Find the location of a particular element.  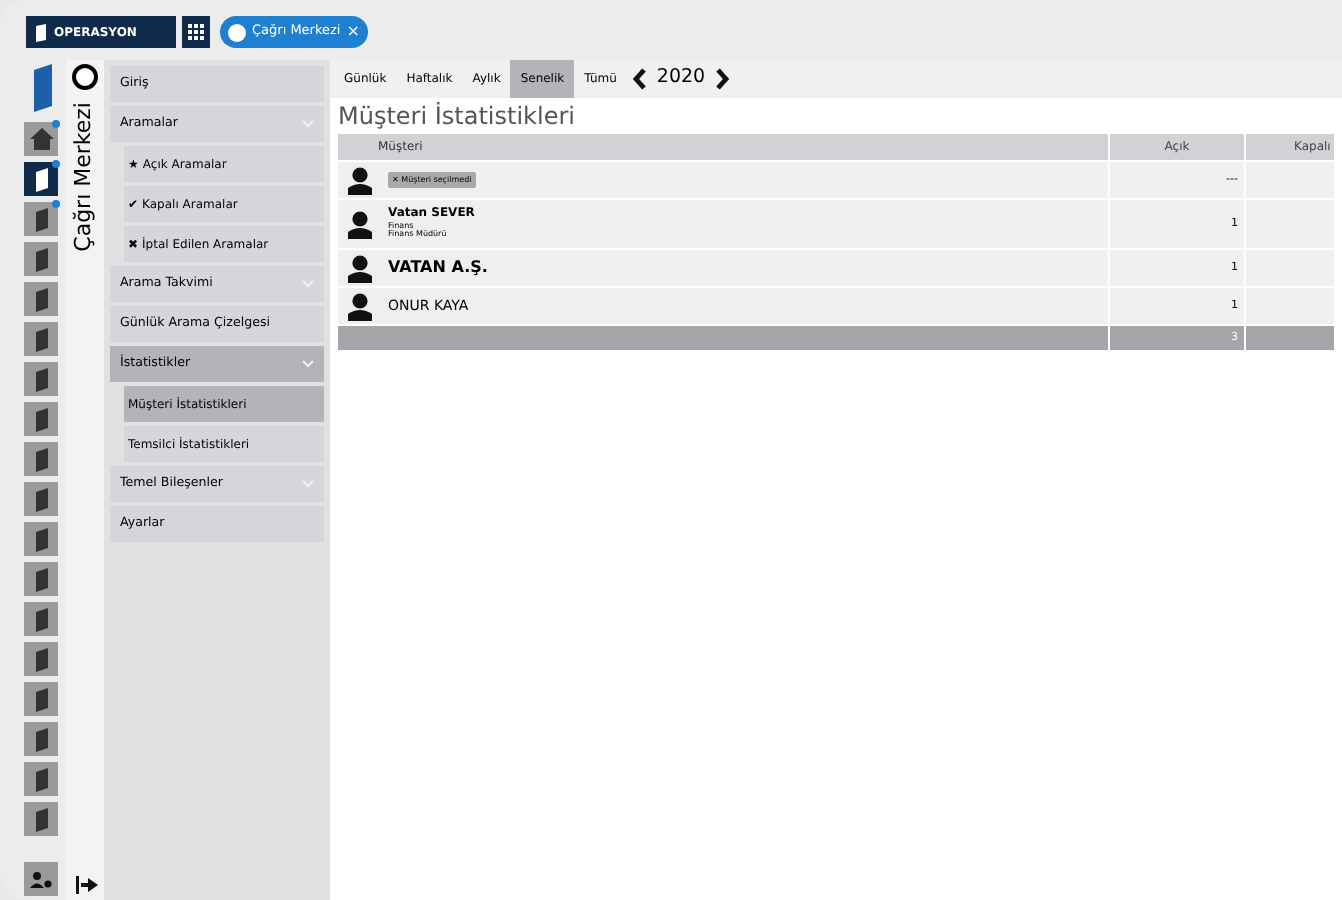

customer-name: VATAN A.Ş. is located at coordinates (438, 268).